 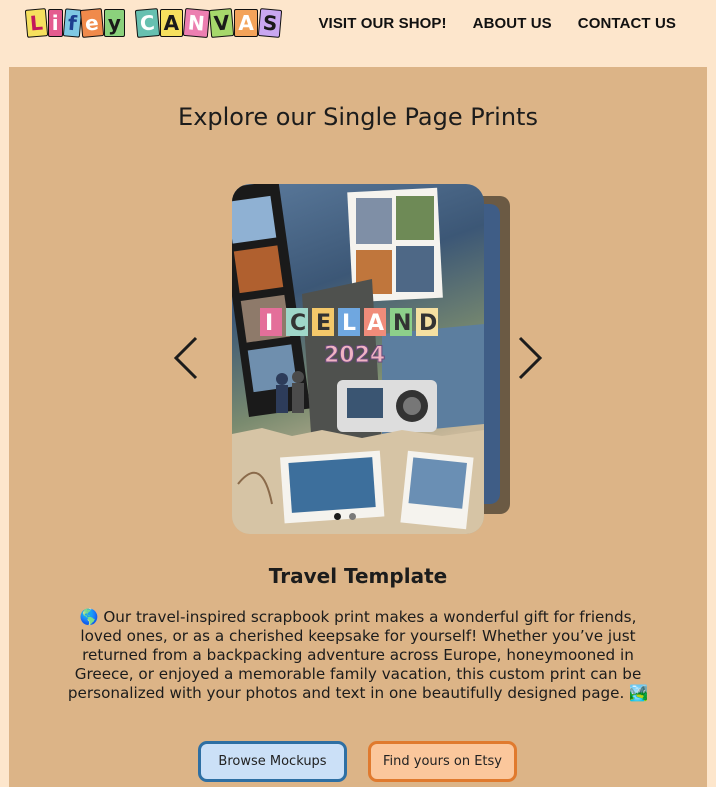 I want to click on svg-text: 2024, so click(x=354, y=355).